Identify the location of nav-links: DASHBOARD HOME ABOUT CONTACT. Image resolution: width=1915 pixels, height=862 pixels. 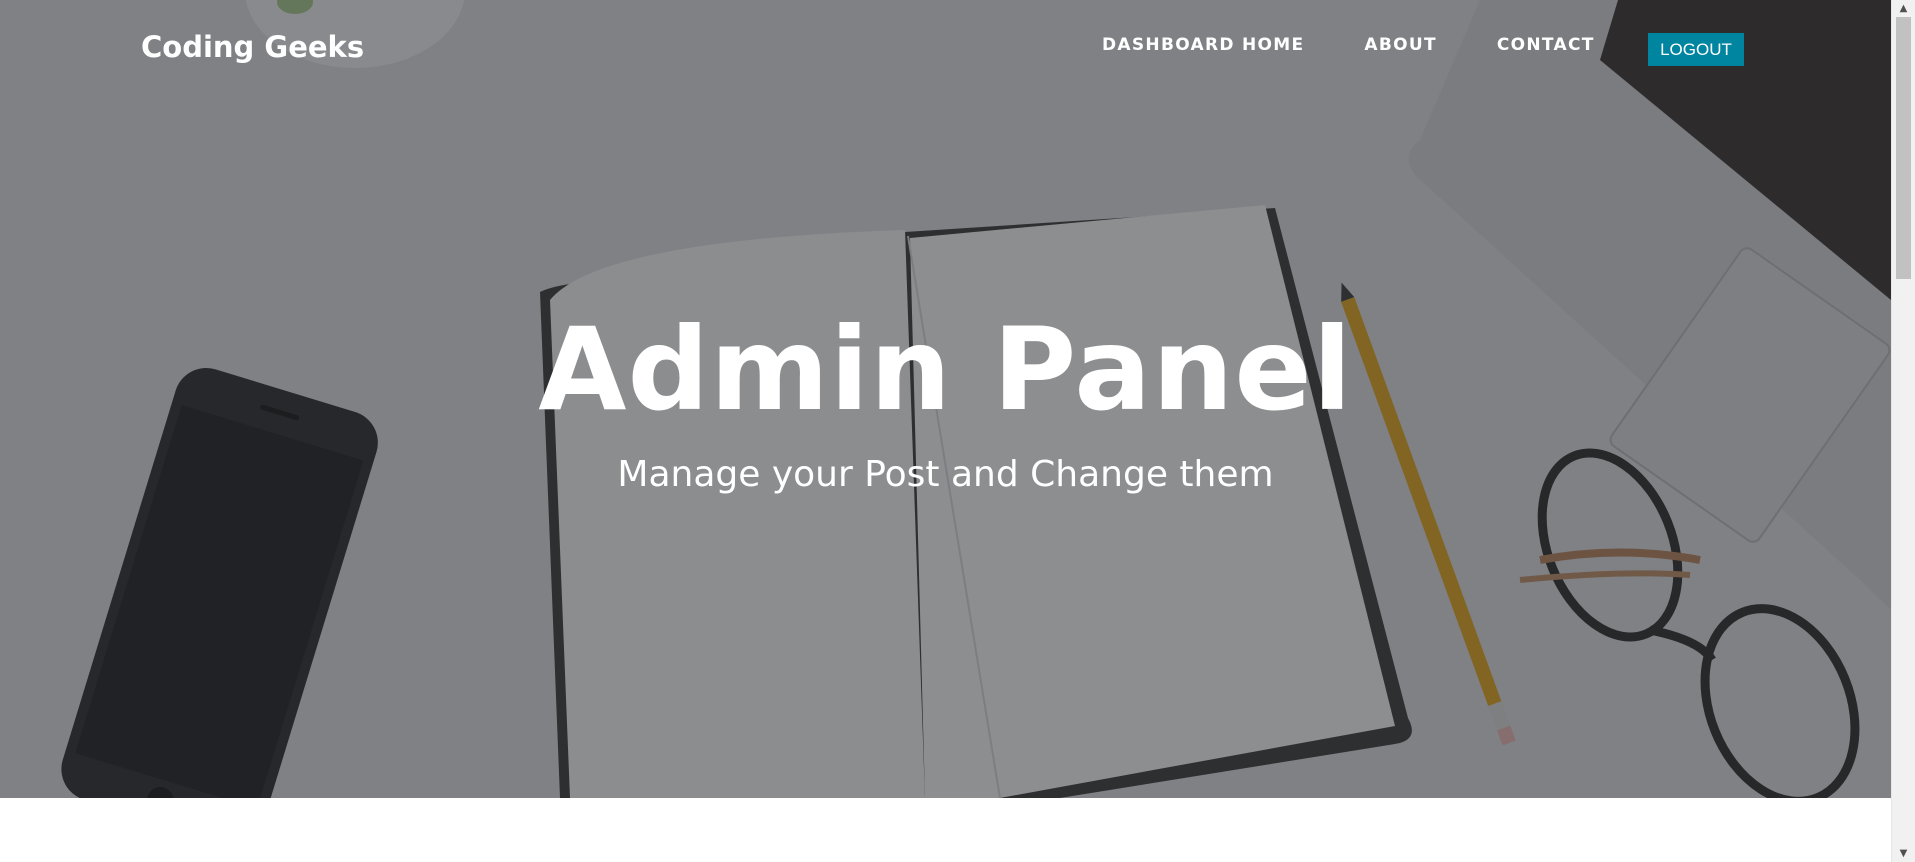
(1378, 45).